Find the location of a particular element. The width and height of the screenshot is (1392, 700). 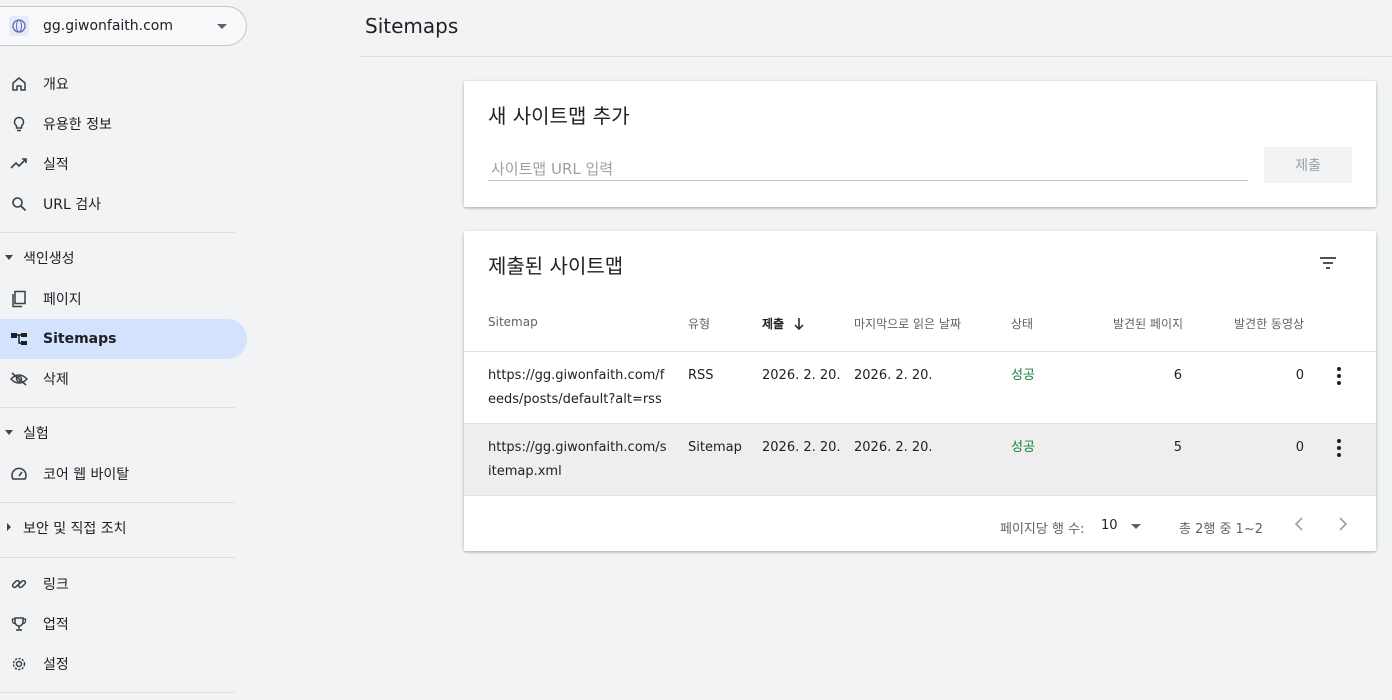

eye-off-icon is located at coordinates (19, 379).